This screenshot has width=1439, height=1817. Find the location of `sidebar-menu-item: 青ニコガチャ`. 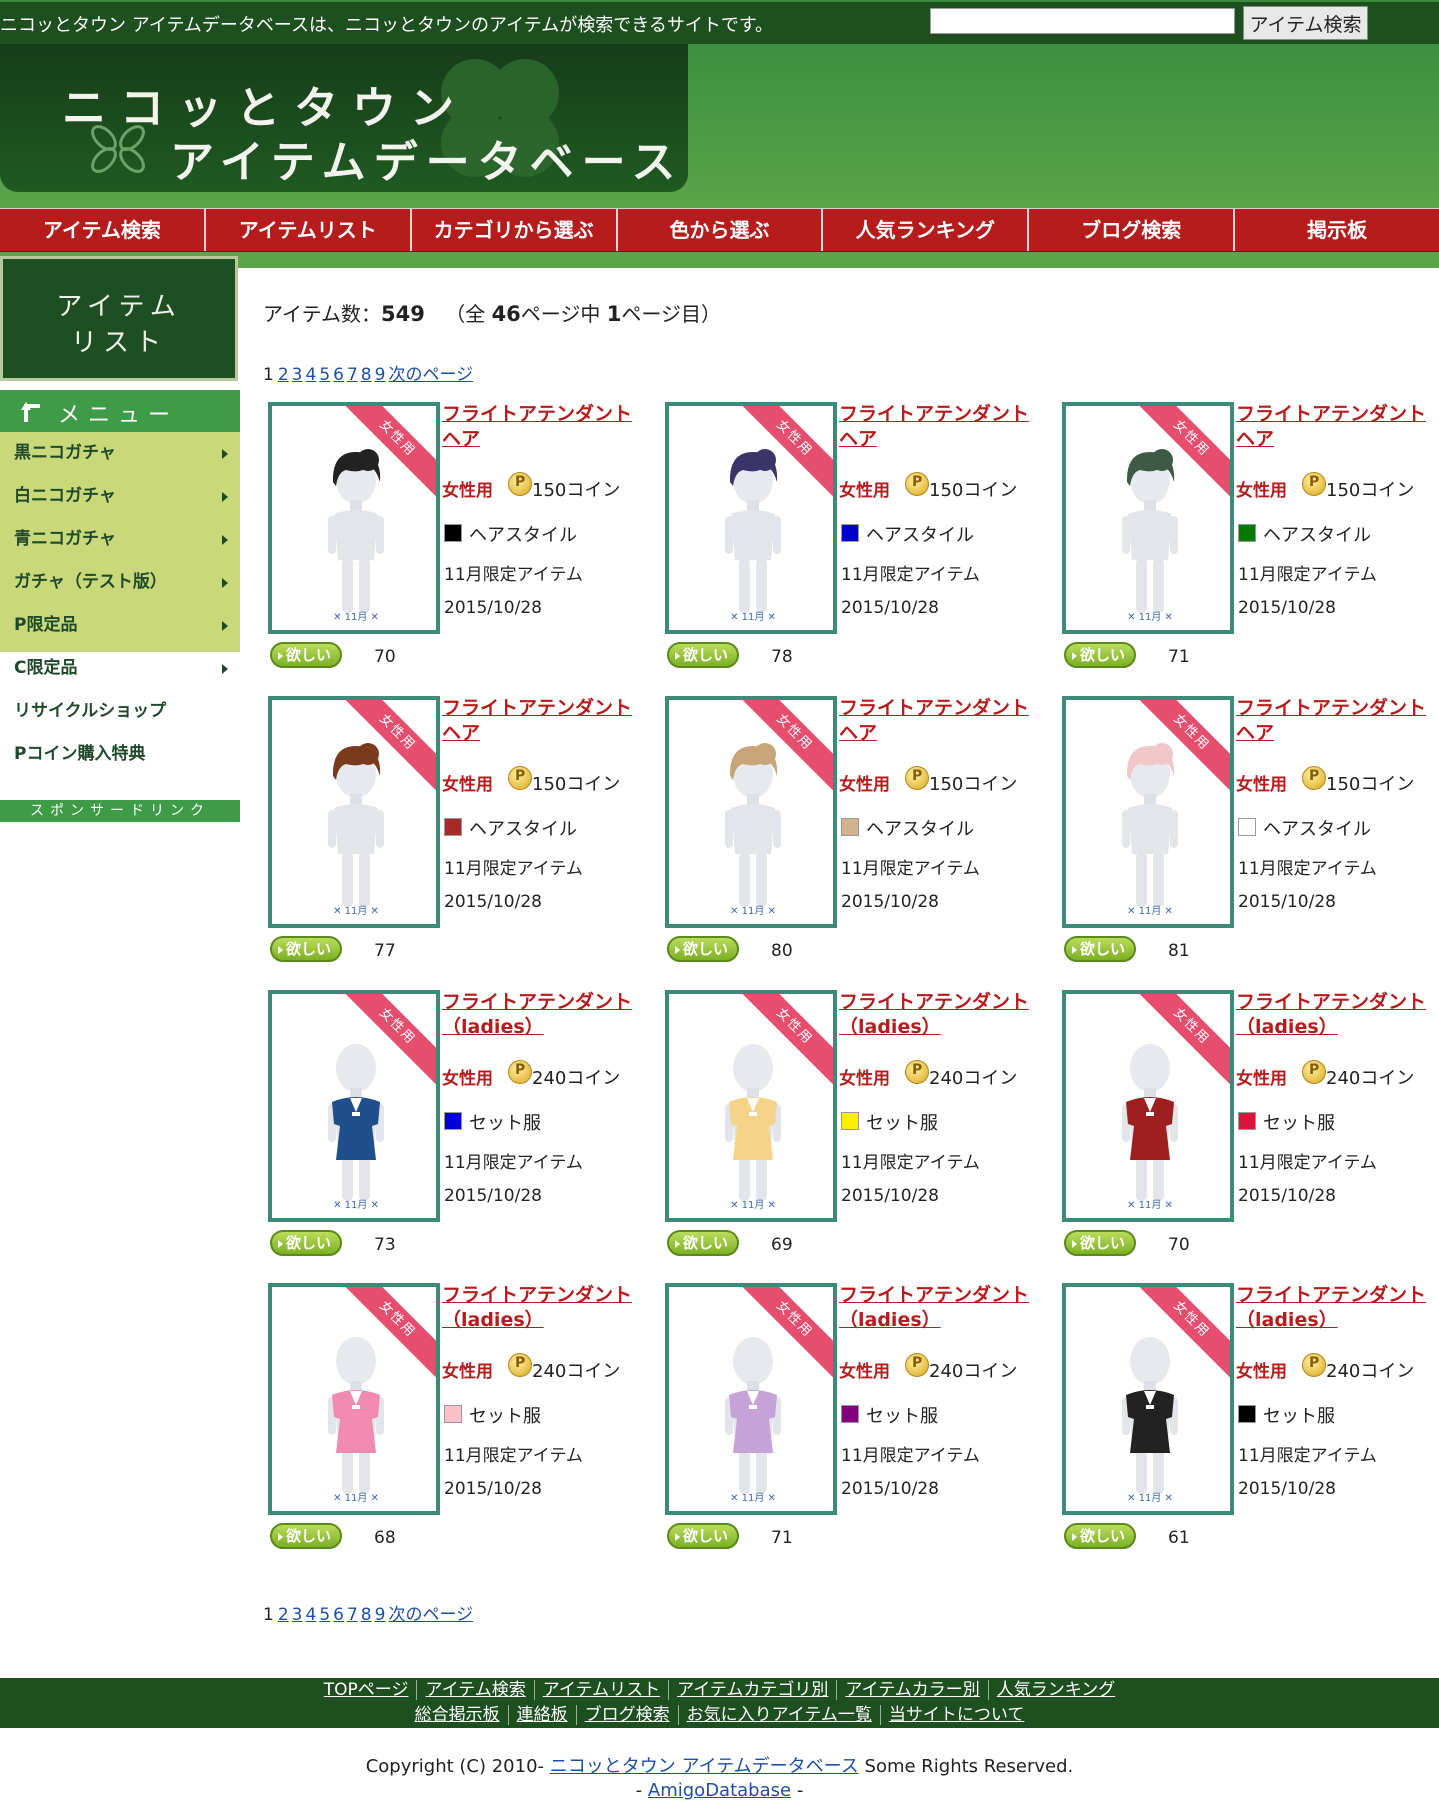

sidebar-menu-item: 青ニコガチャ is located at coordinates (120, 539).